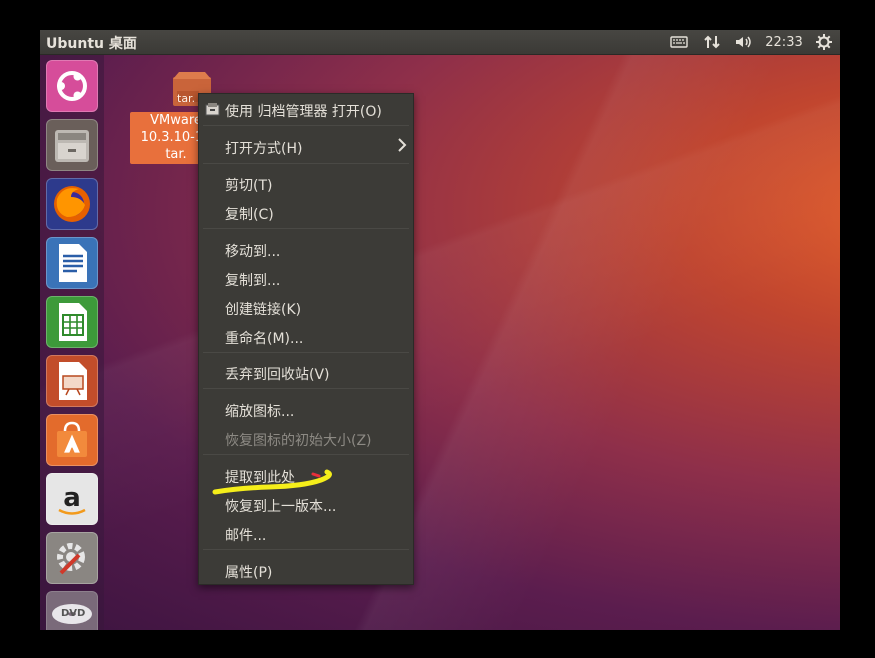 This screenshot has width=875, height=658. Describe the element at coordinates (186, 98) in the screenshot. I see `file-badge: tar.` at that location.